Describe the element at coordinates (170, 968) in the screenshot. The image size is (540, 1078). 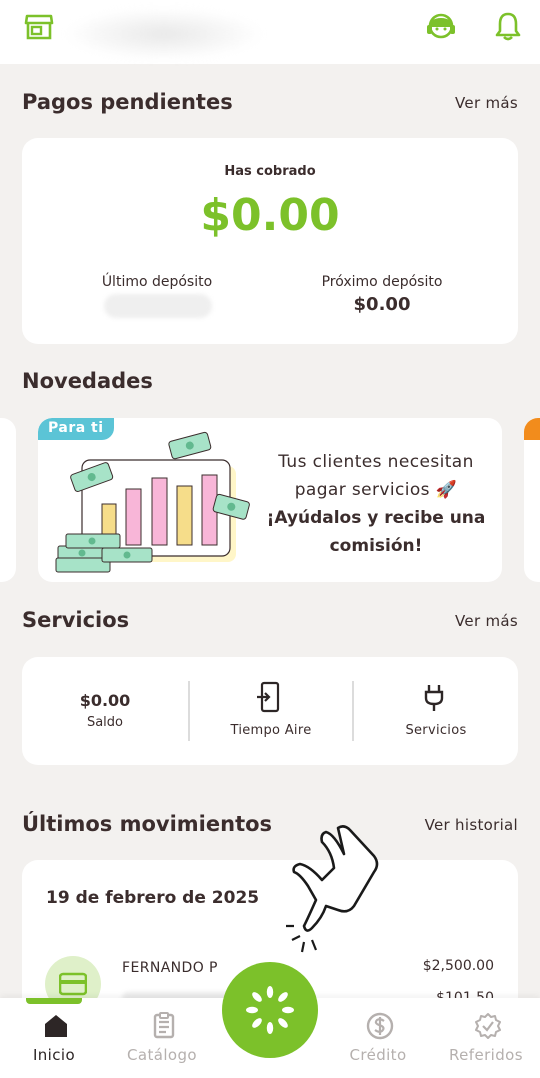
I see `movement-name: FERNANDO P` at that location.